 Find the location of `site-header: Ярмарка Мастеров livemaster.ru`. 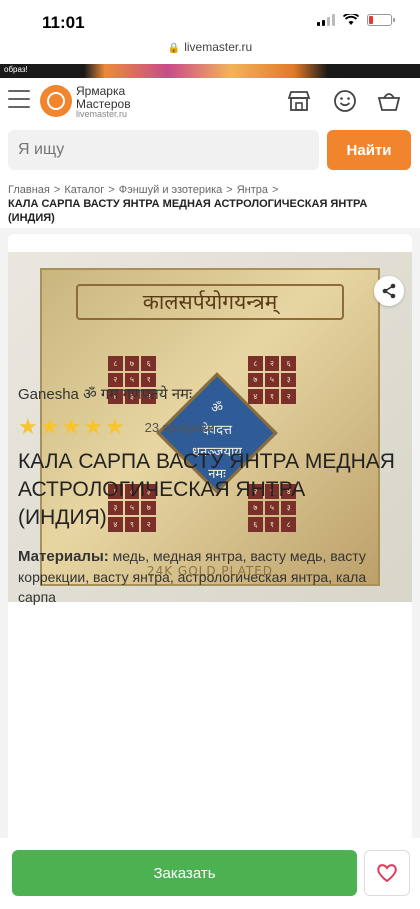

site-header: Ярмарка Мастеров livemaster.ru is located at coordinates (210, 102).